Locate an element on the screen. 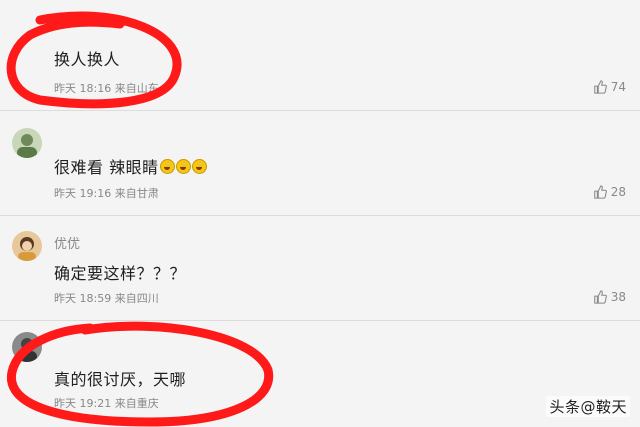 This screenshot has height=427, width=640. like-count: 28 is located at coordinates (618, 192).